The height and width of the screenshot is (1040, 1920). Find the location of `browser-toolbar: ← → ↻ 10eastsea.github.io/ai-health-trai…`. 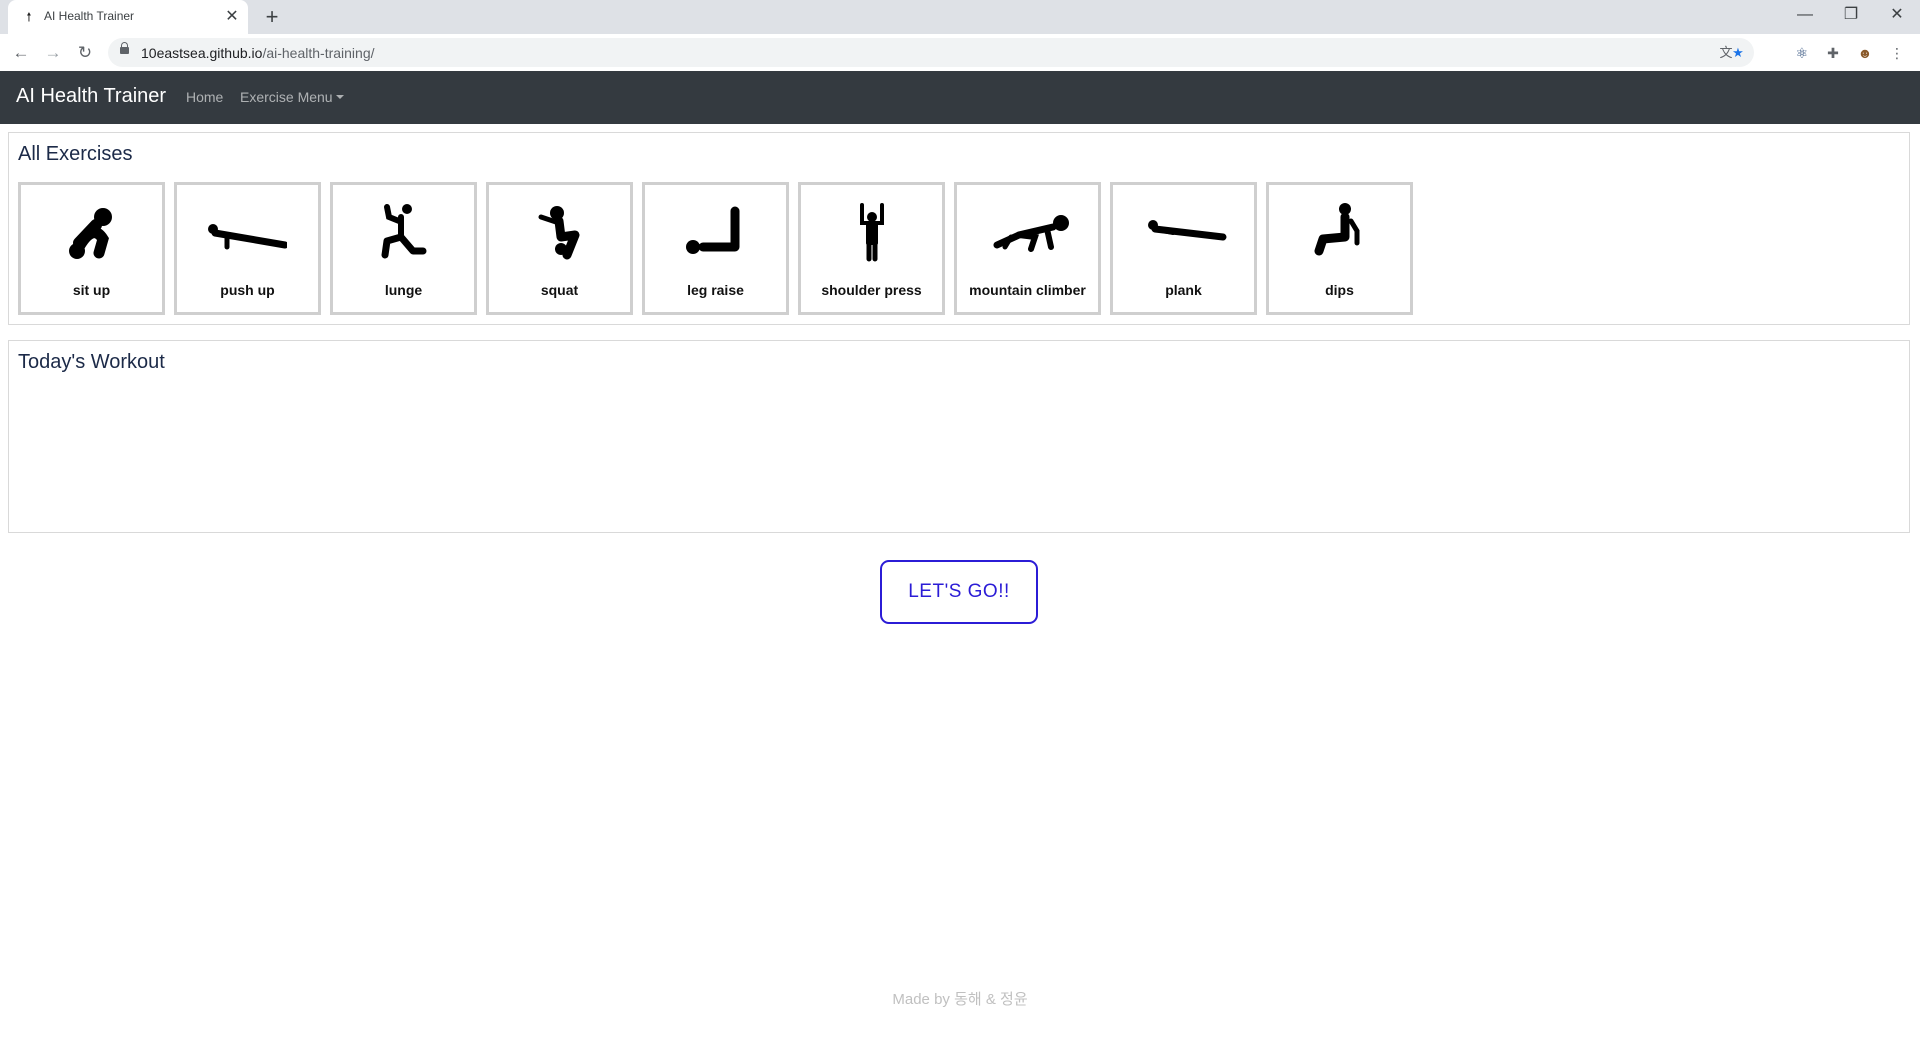

browser-toolbar: ← → ↻ 10eastsea.github.io/ai-health-trai… is located at coordinates (960, 53).